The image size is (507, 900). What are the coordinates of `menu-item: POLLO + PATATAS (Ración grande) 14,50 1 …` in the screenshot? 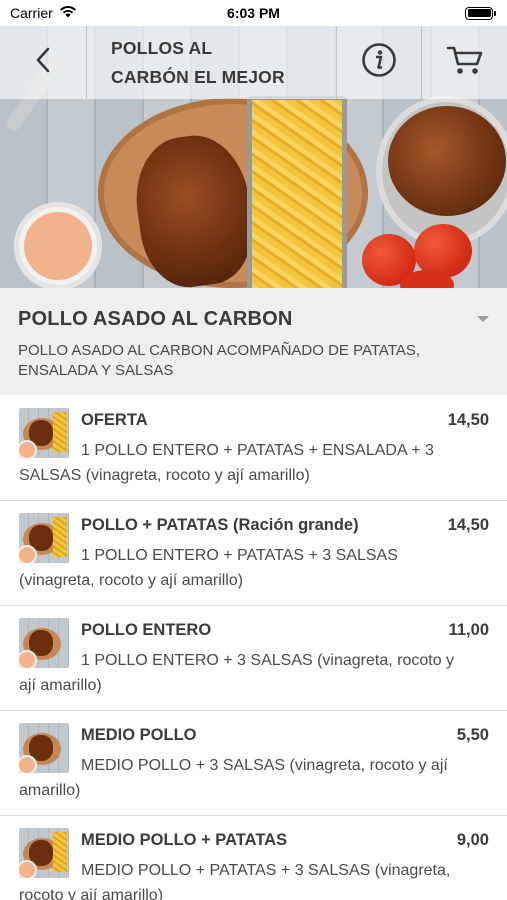 It's located at (253, 553).